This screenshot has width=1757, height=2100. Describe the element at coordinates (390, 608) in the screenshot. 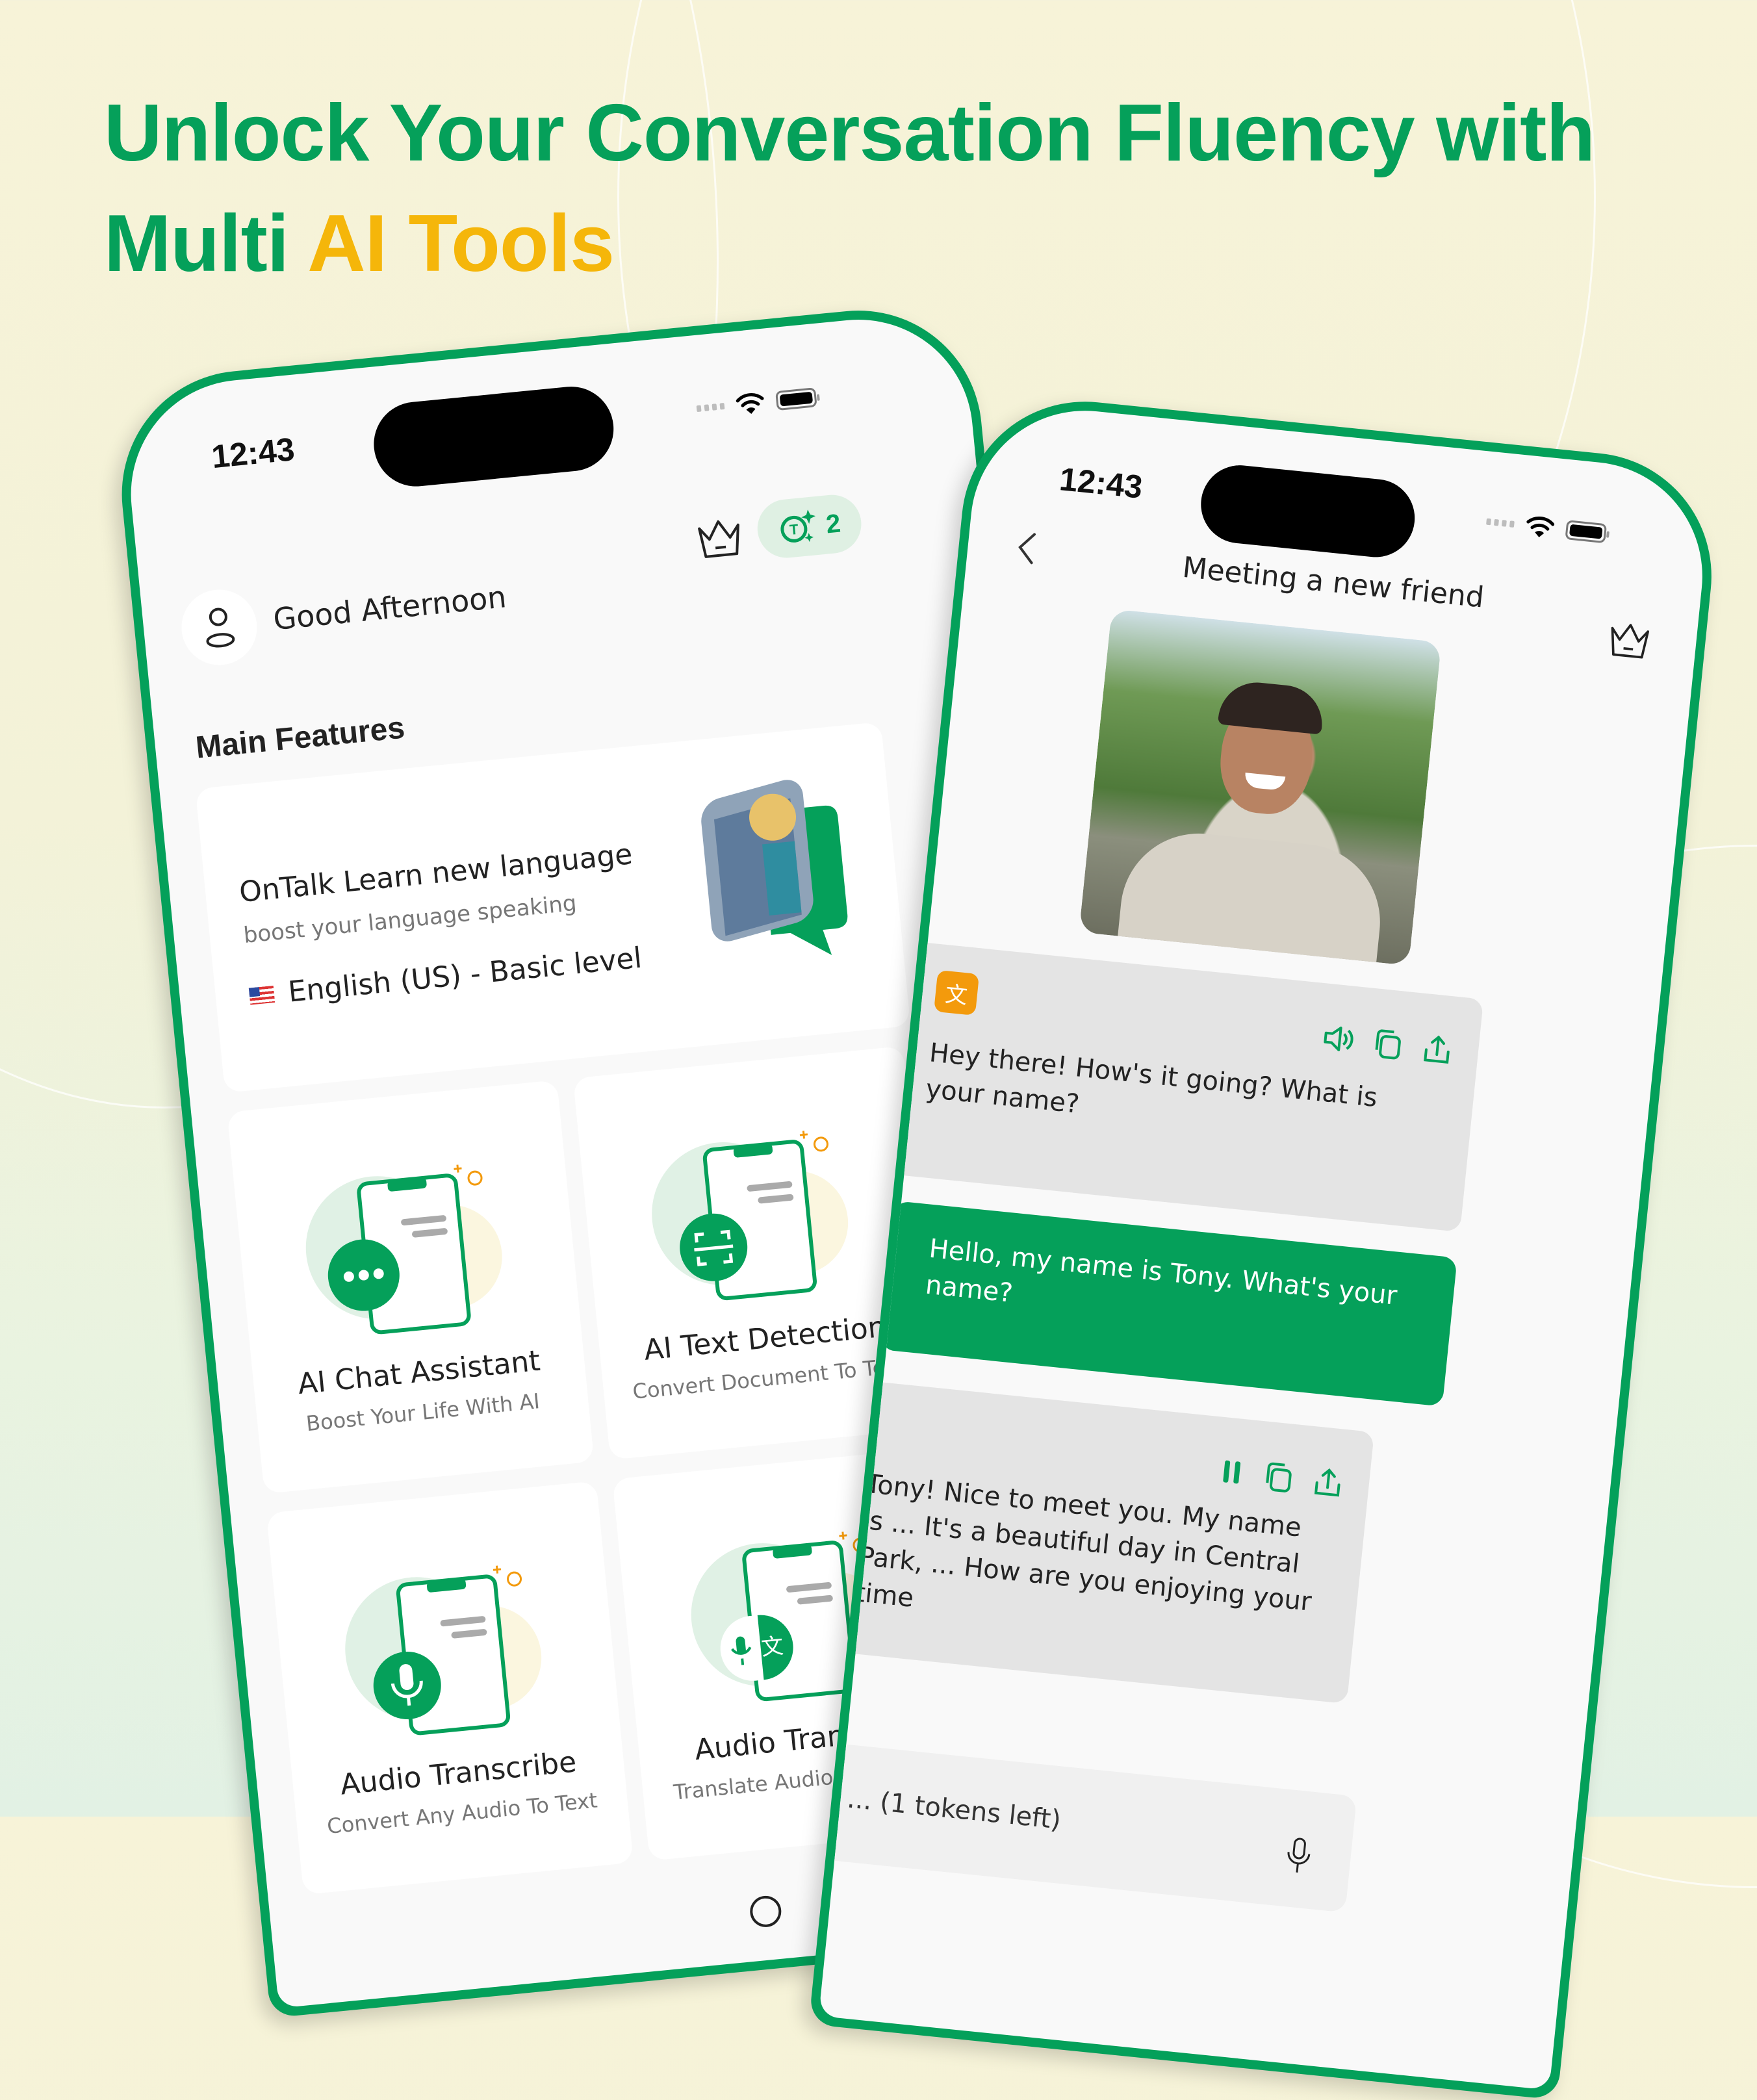

I see `greeting-text: Good Afternoon` at that location.